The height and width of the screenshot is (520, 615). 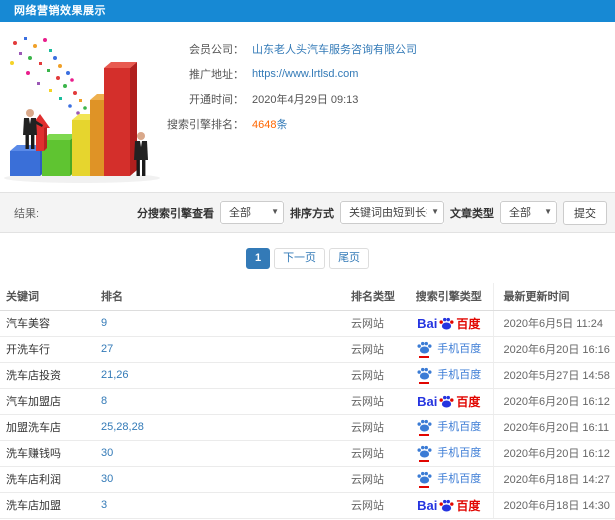 I want to click on rank-cell: 21,26, so click(x=220, y=375).